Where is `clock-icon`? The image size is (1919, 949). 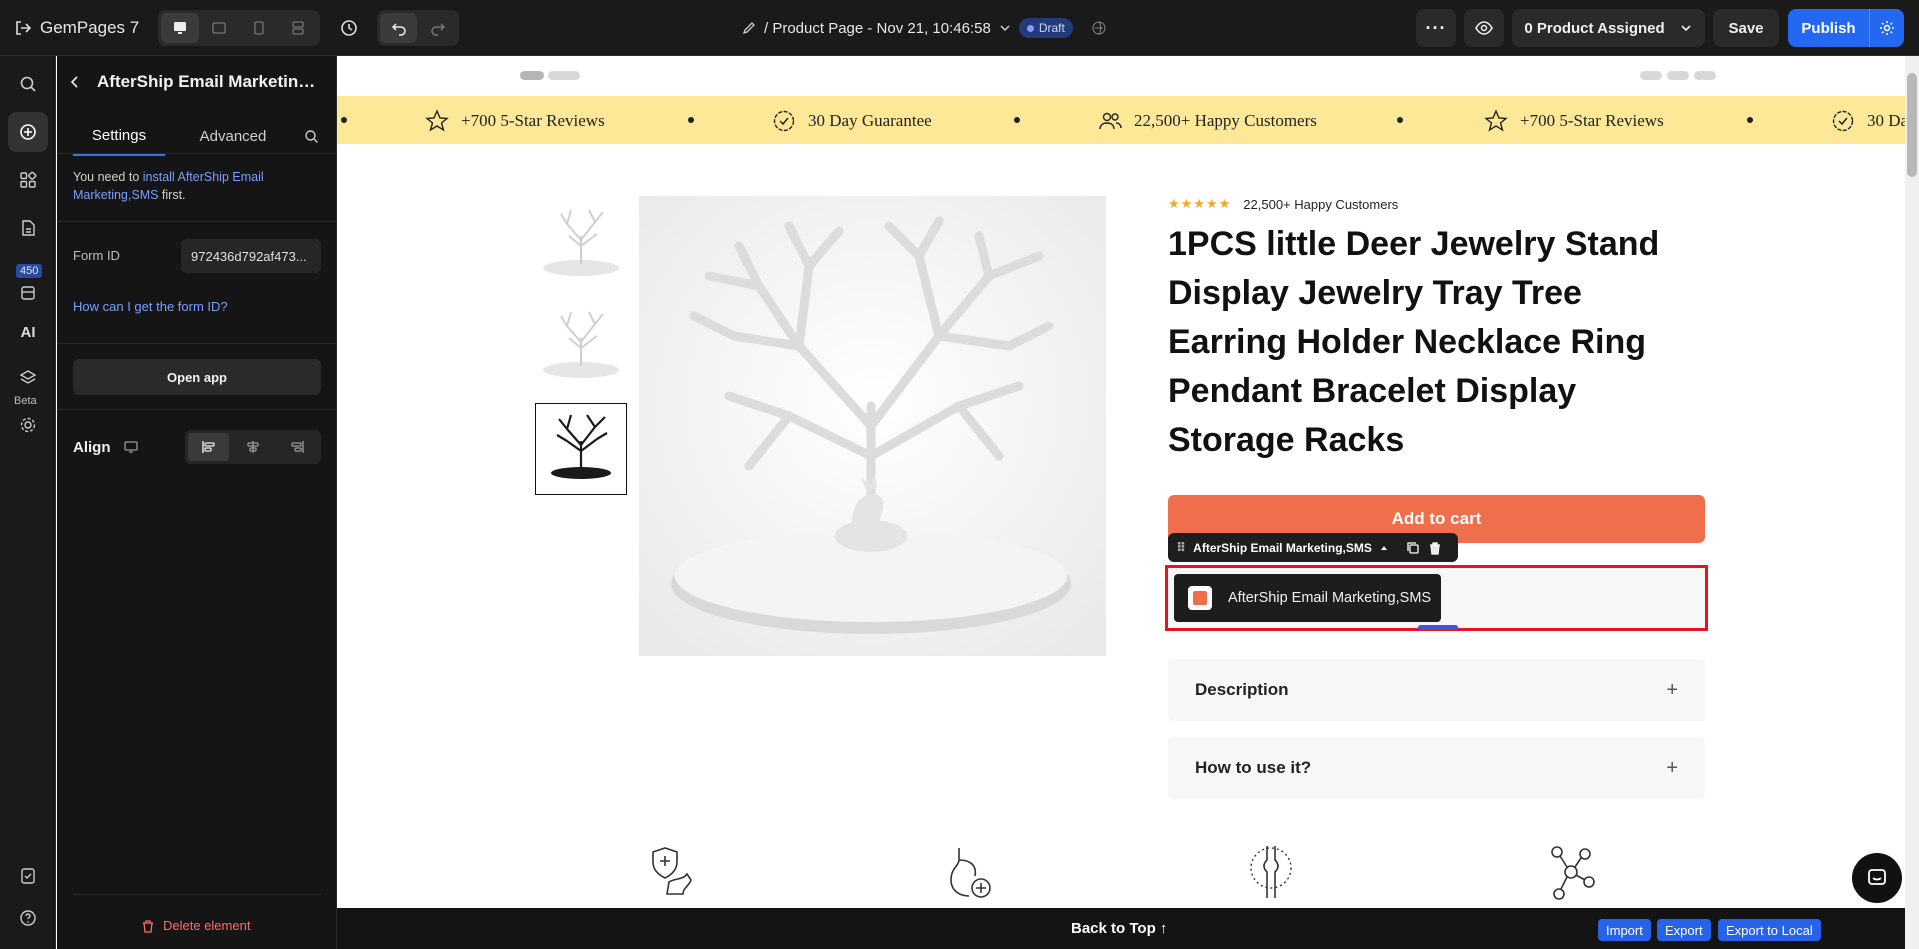
clock-icon is located at coordinates (349, 28).